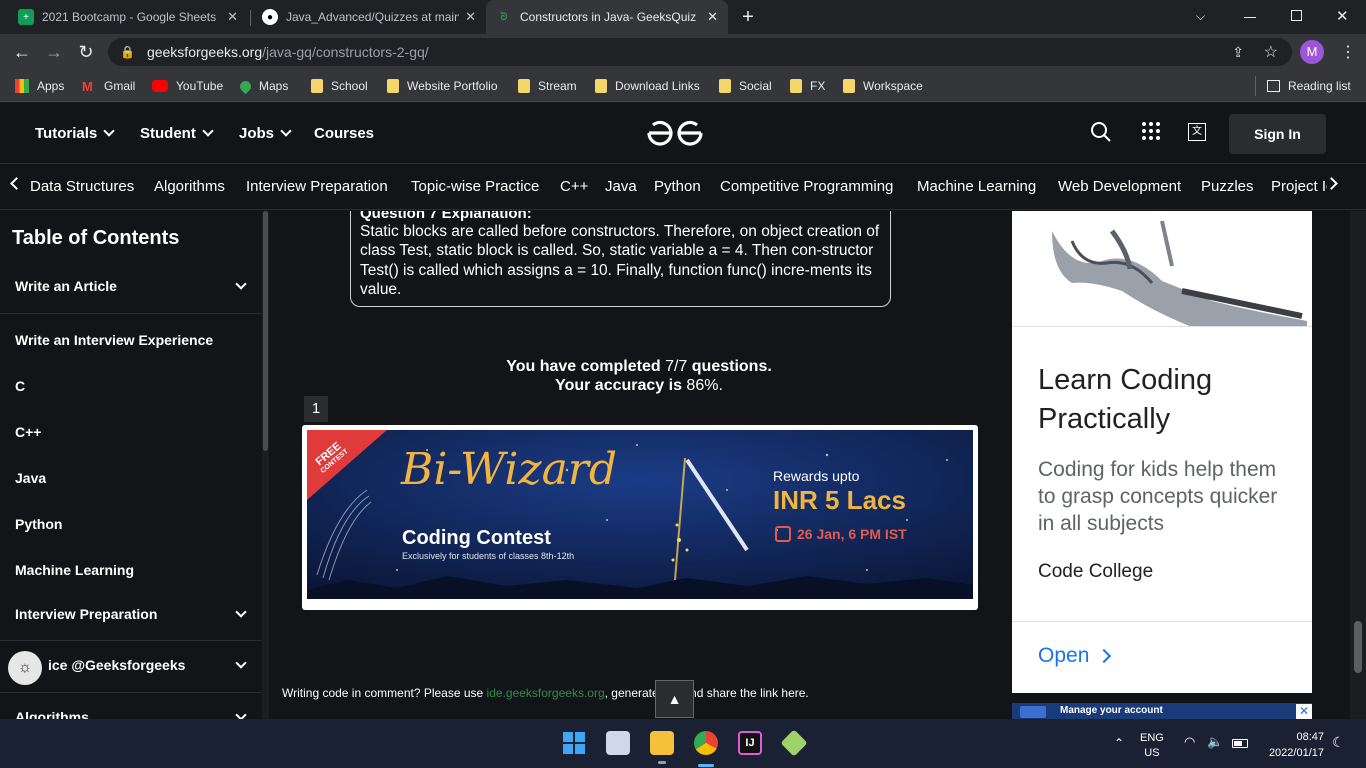  What do you see at coordinates (1255, 86) in the screenshot?
I see `bookmark-divider` at bounding box center [1255, 86].